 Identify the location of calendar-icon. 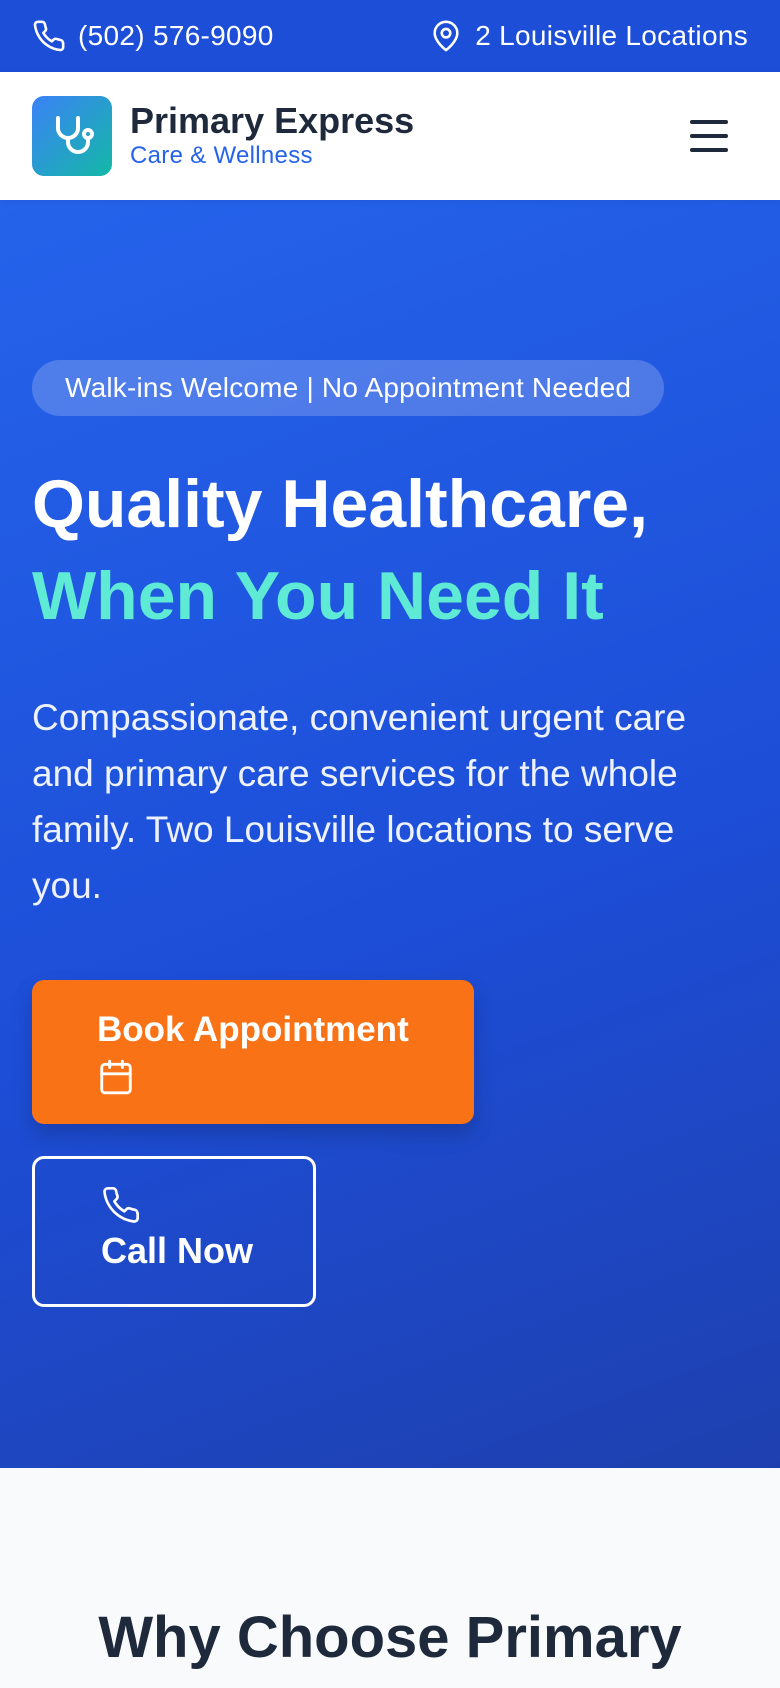
(116, 1077).